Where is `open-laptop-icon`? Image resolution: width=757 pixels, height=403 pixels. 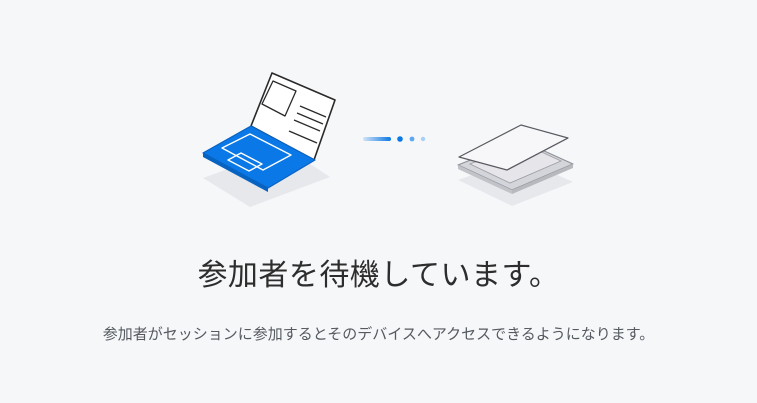 open-laptop-icon is located at coordinates (269, 139).